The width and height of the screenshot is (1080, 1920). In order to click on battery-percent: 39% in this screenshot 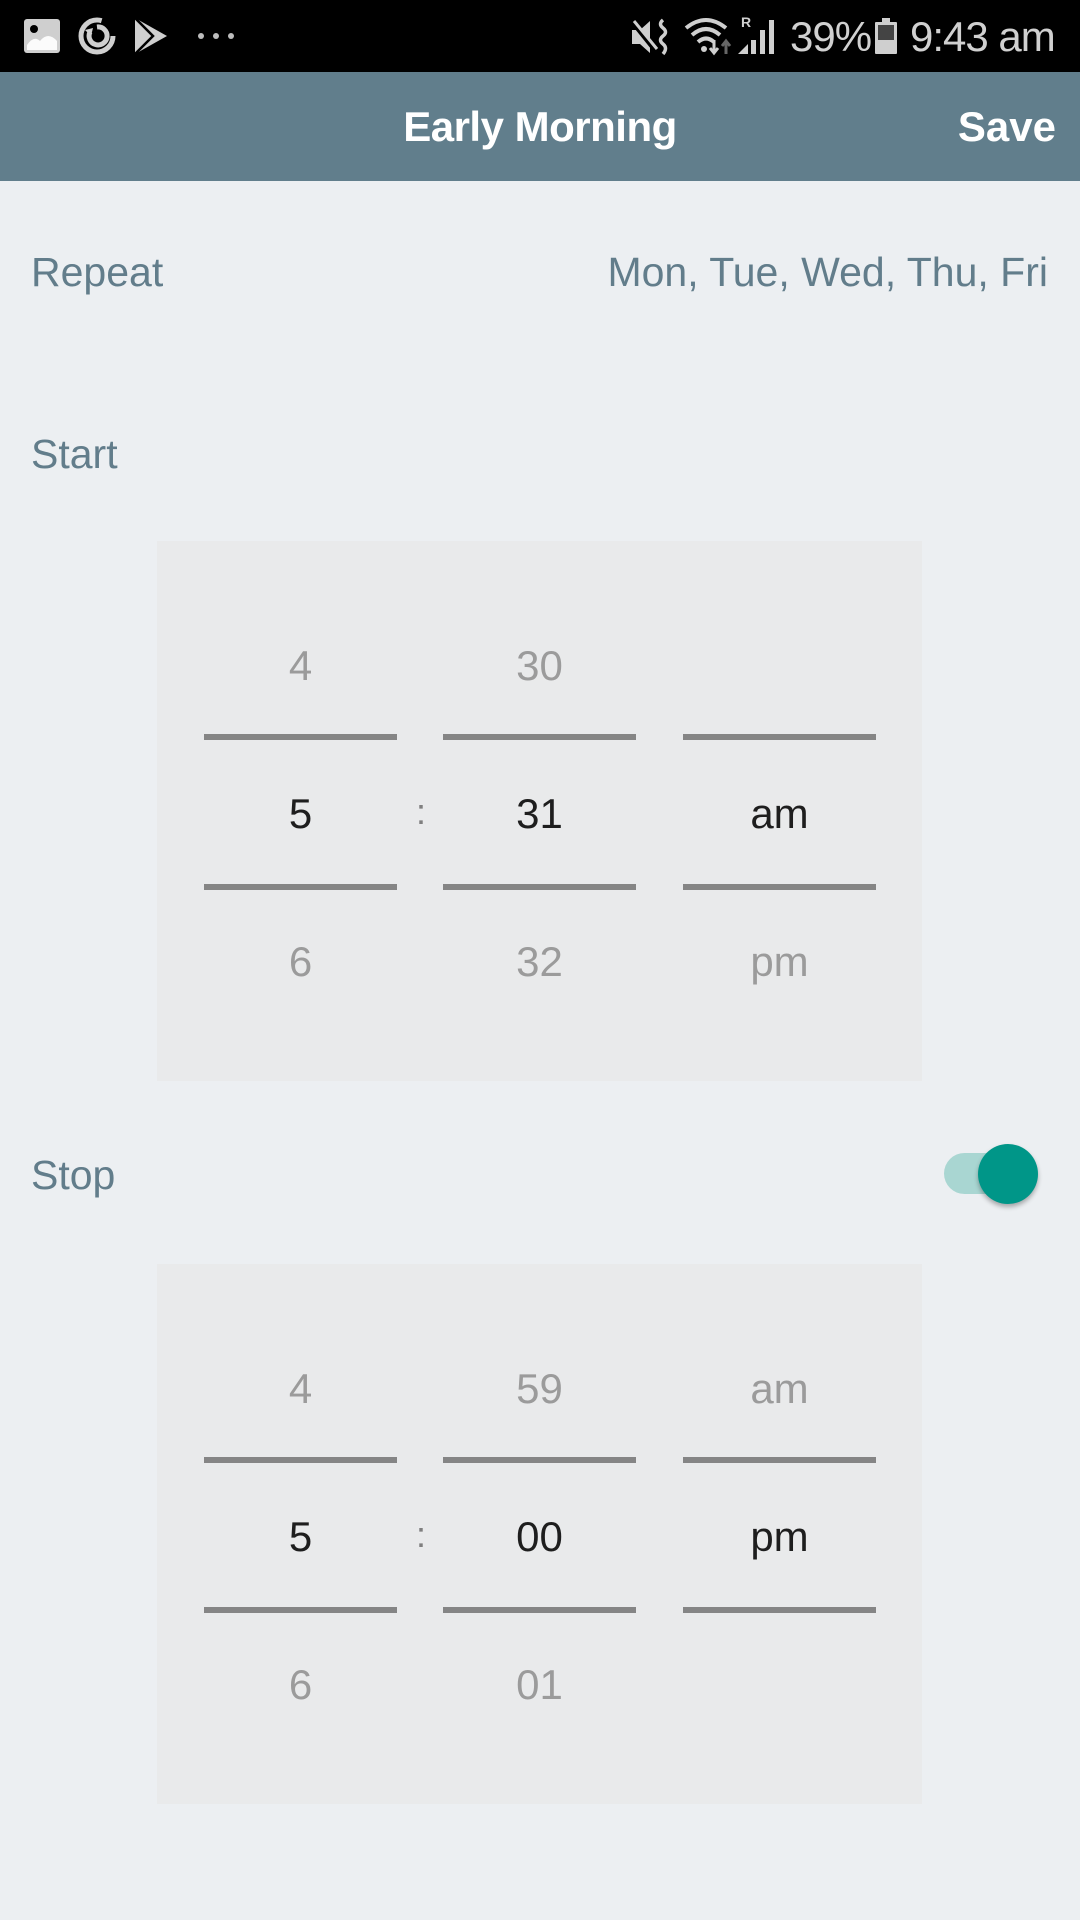, I will do `click(831, 36)`.